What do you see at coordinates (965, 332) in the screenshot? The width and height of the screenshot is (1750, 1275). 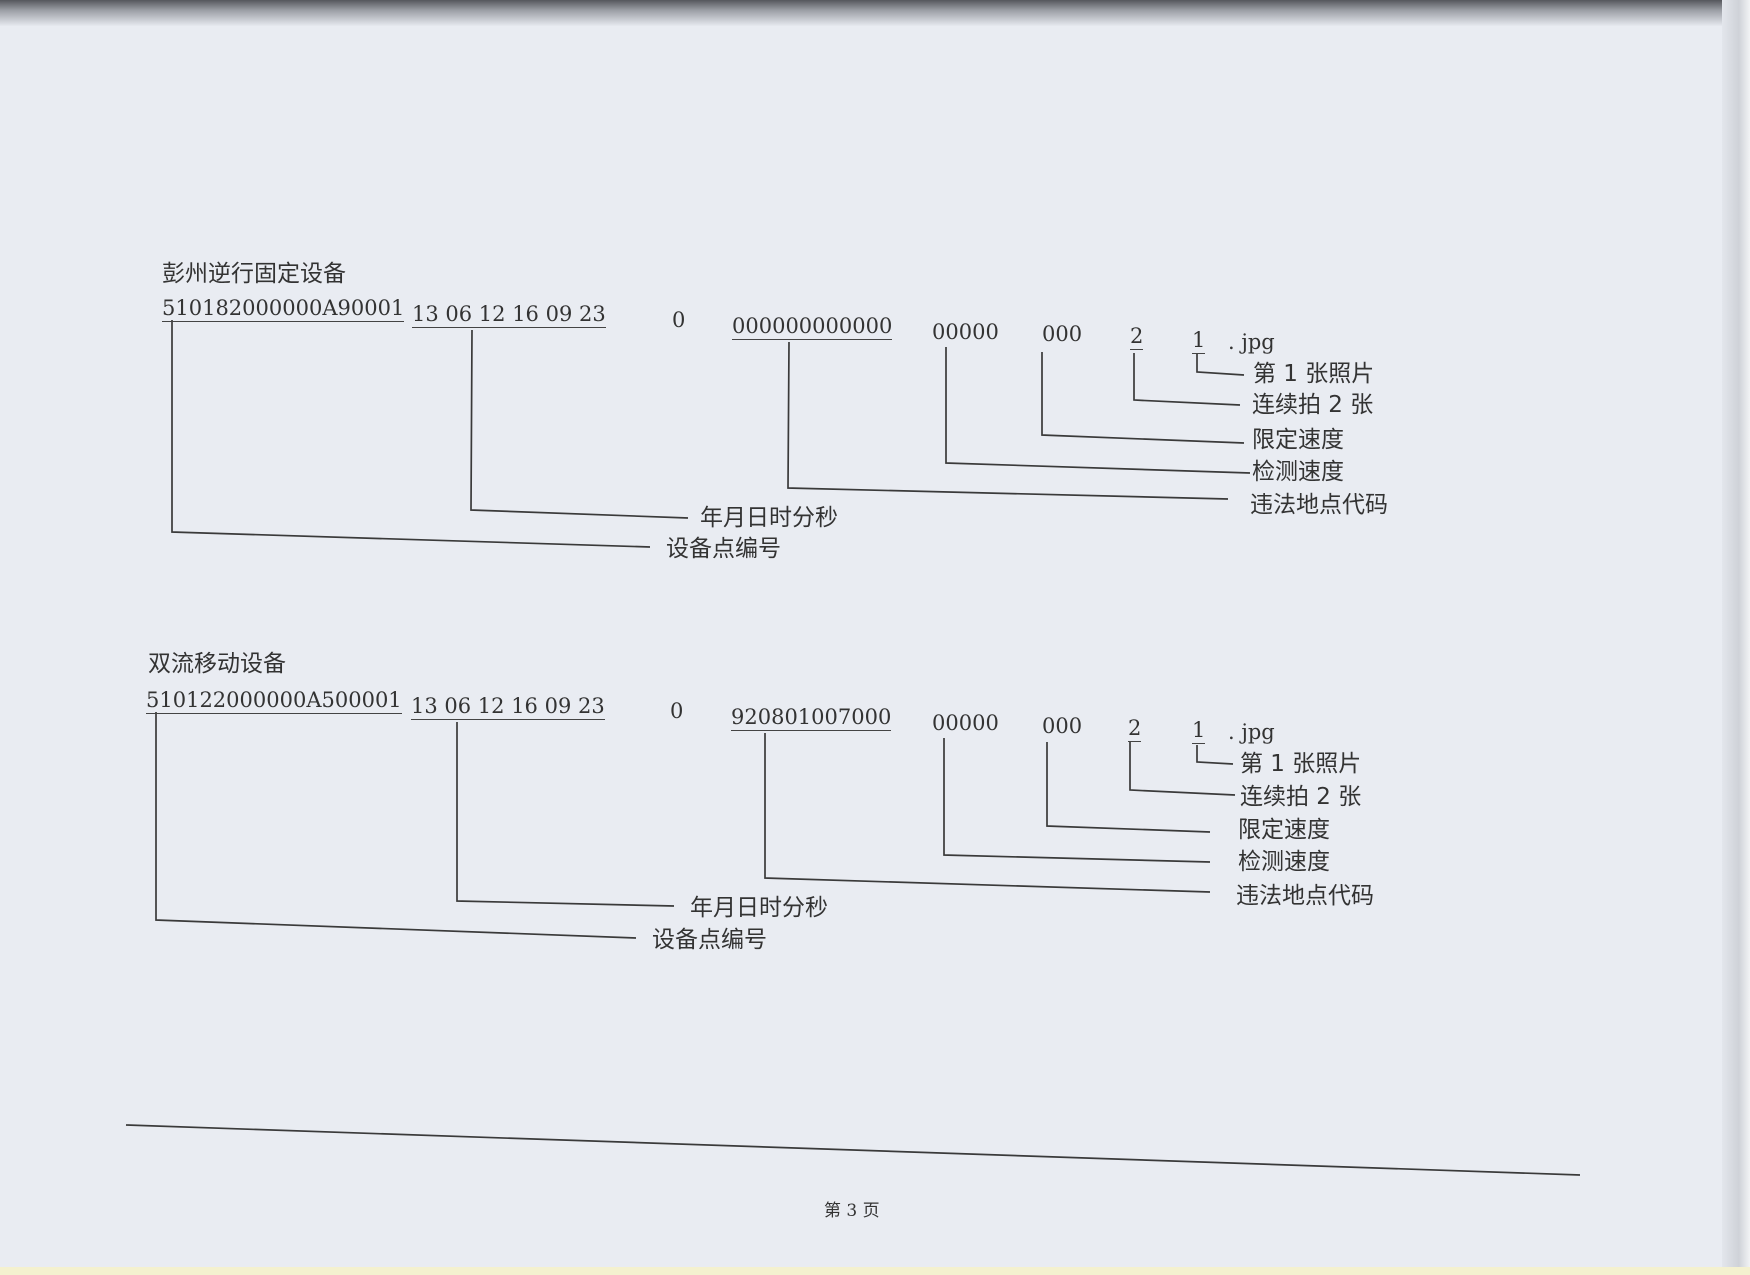 I see `s1-detect-code: 00000` at bounding box center [965, 332].